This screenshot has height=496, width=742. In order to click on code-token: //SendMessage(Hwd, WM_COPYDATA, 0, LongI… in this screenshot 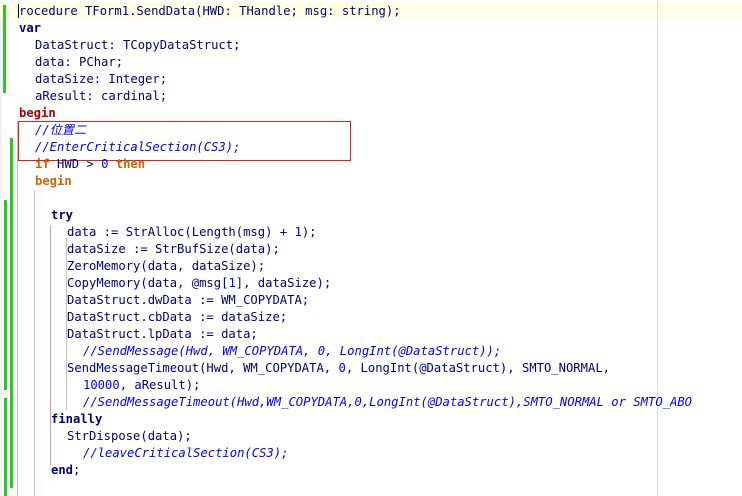, I will do `click(292, 351)`.